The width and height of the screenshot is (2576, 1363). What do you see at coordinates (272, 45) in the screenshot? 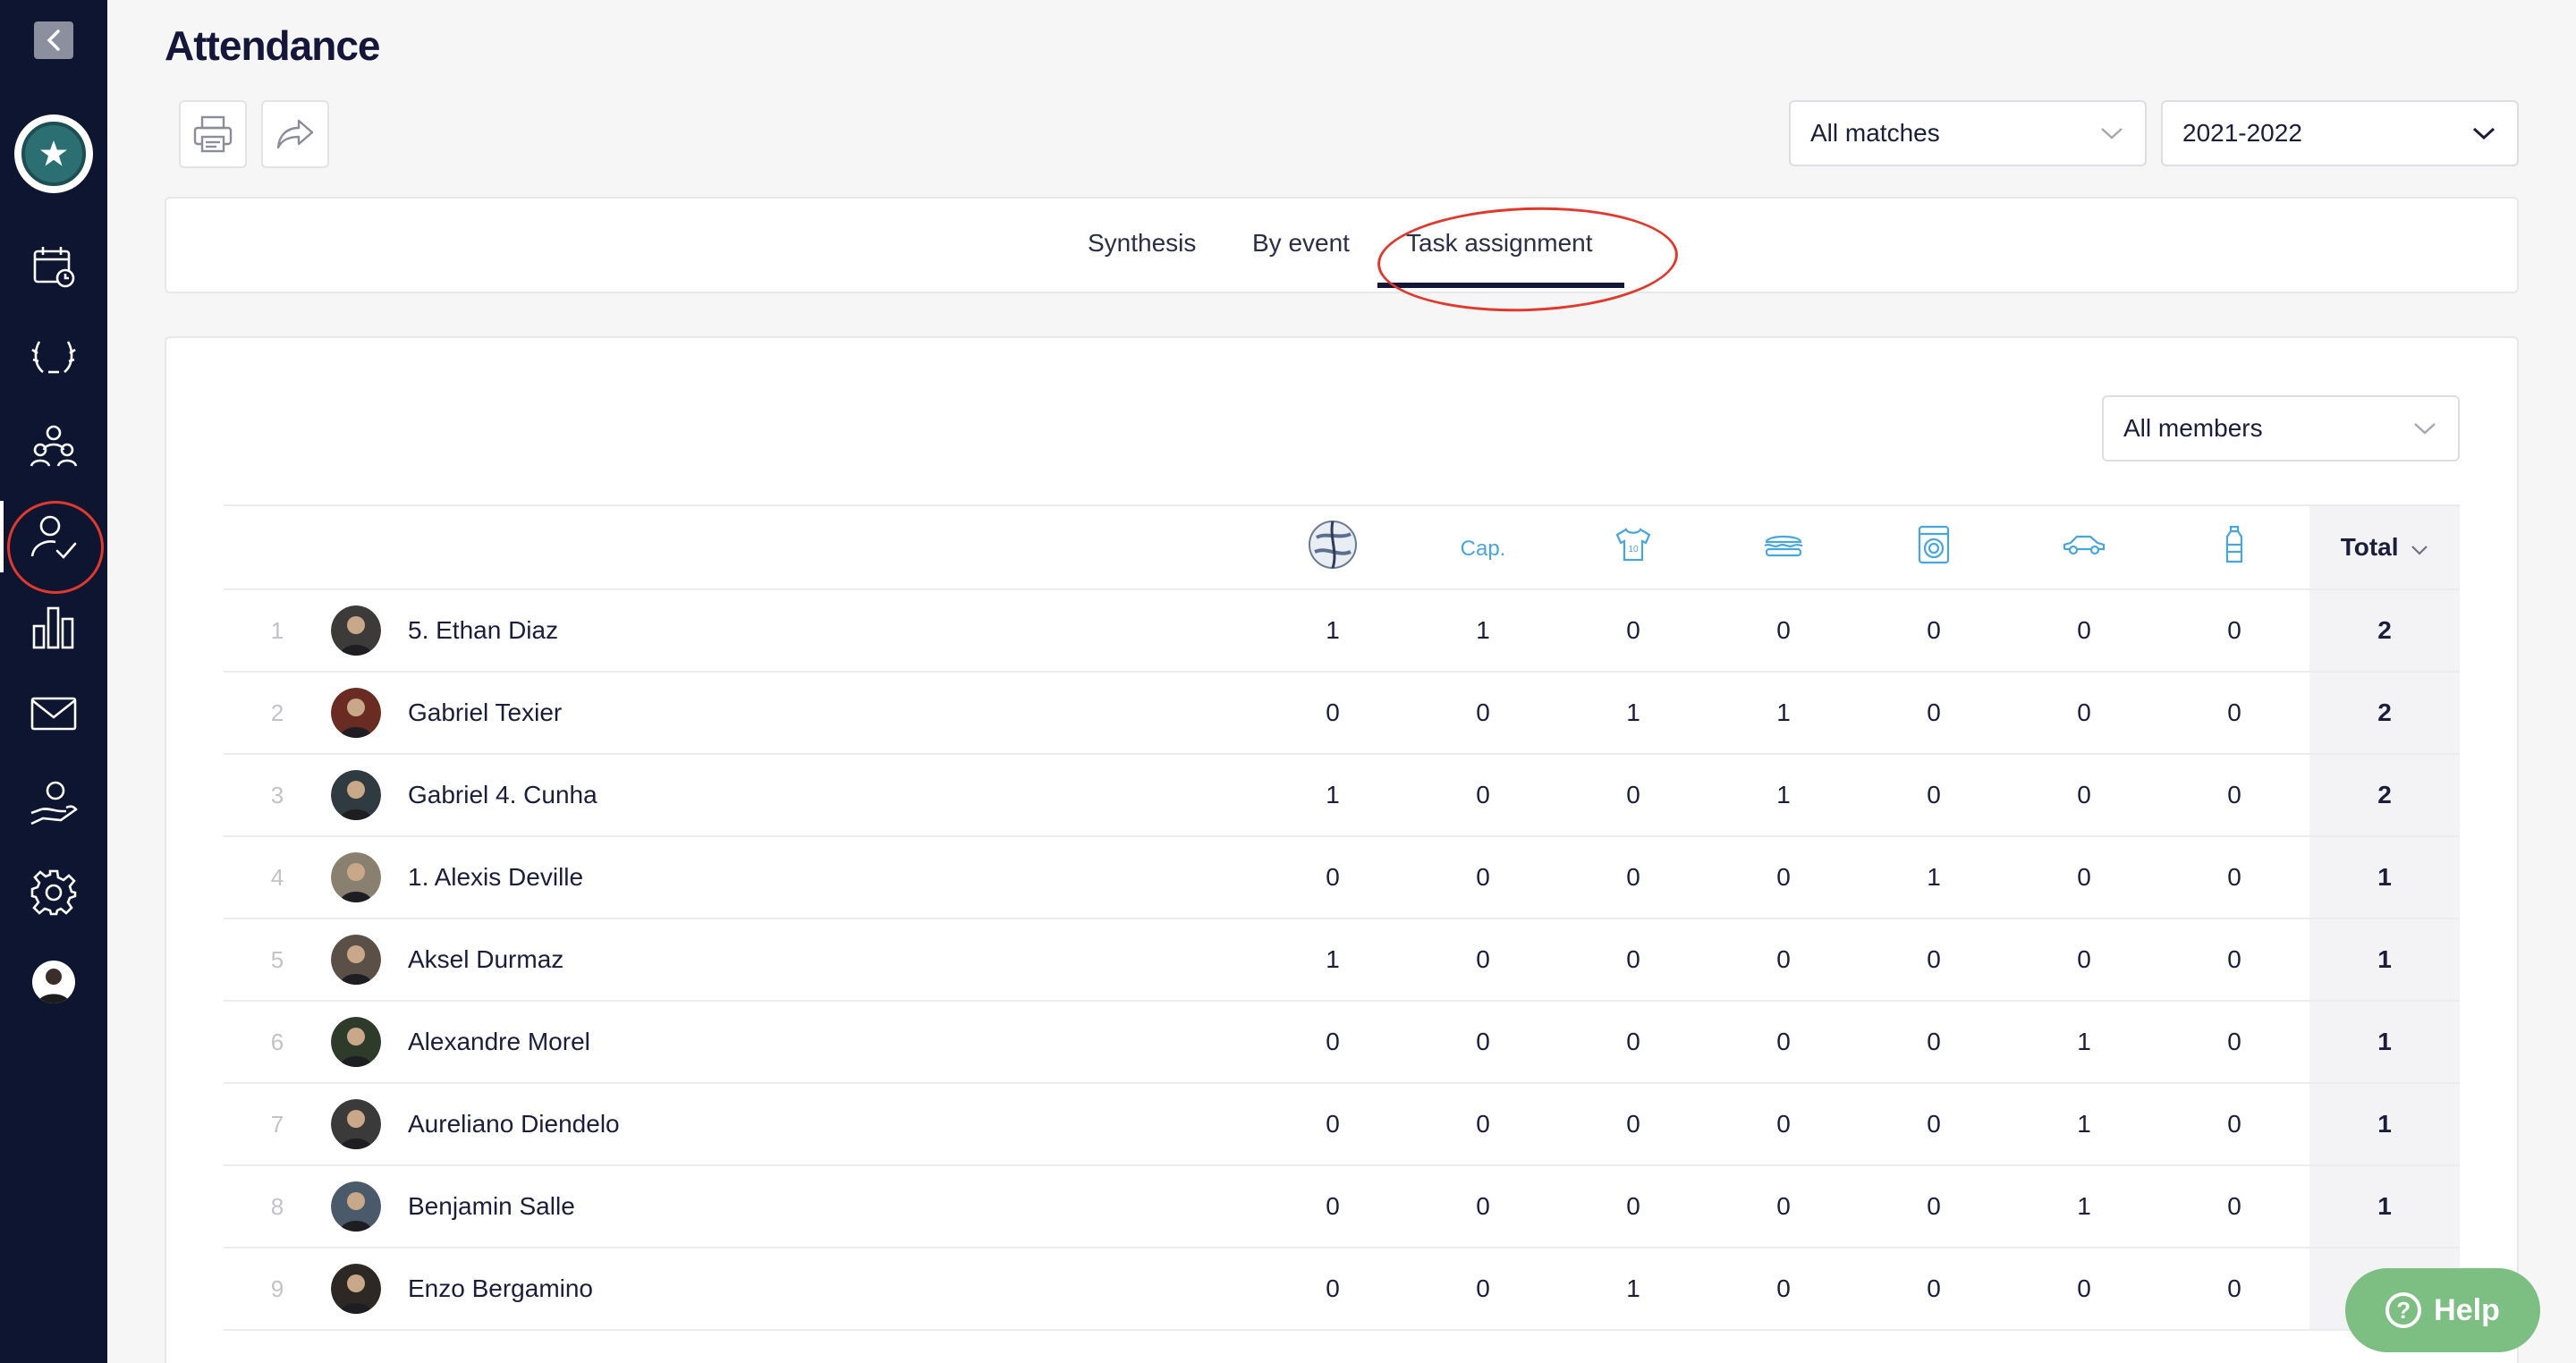
I see `page-title: Attendance` at bounding box center [272, 45].